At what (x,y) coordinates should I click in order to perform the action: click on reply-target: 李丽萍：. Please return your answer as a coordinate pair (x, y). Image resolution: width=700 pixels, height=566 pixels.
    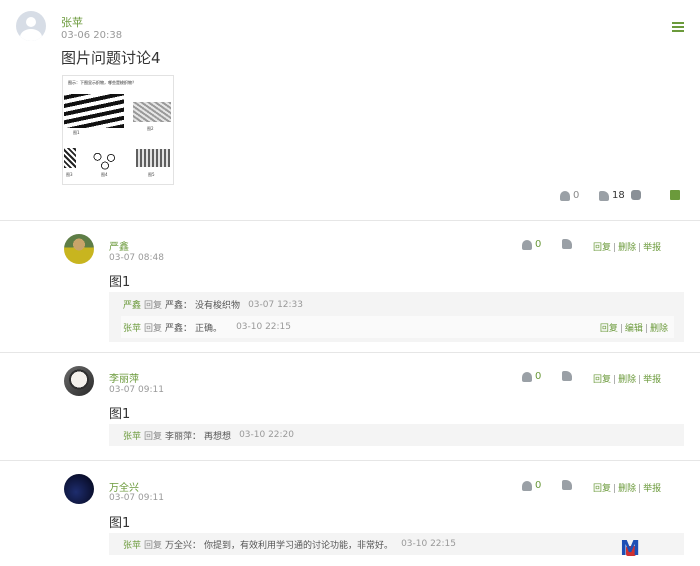
    Looking at the image, I should click on (183, 436).